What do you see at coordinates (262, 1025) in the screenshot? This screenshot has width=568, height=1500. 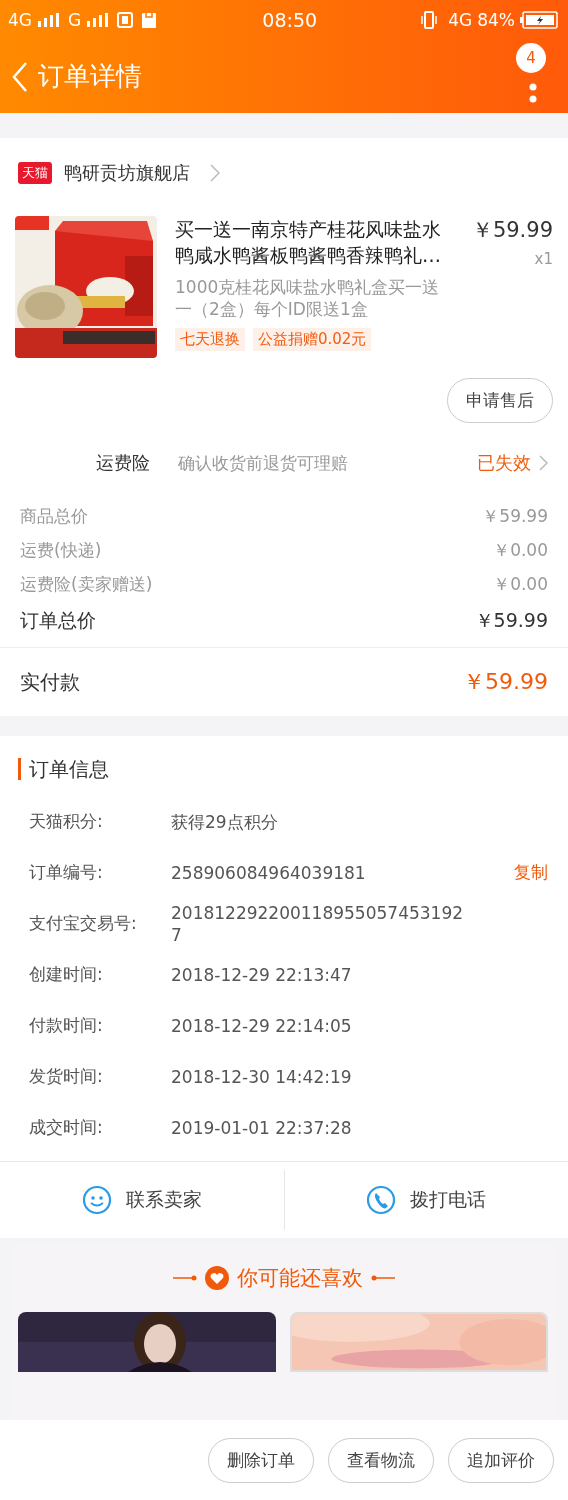 I see `info-value: 2018-12-29 22:14:05` at bounding box center [262, 1025].